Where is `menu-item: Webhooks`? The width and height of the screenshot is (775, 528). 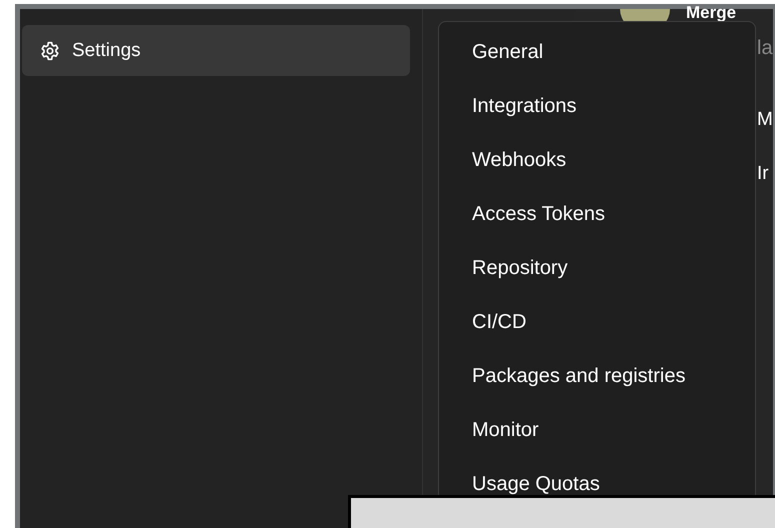 menu-item: Webhooks is located at coordinates (519, 160).